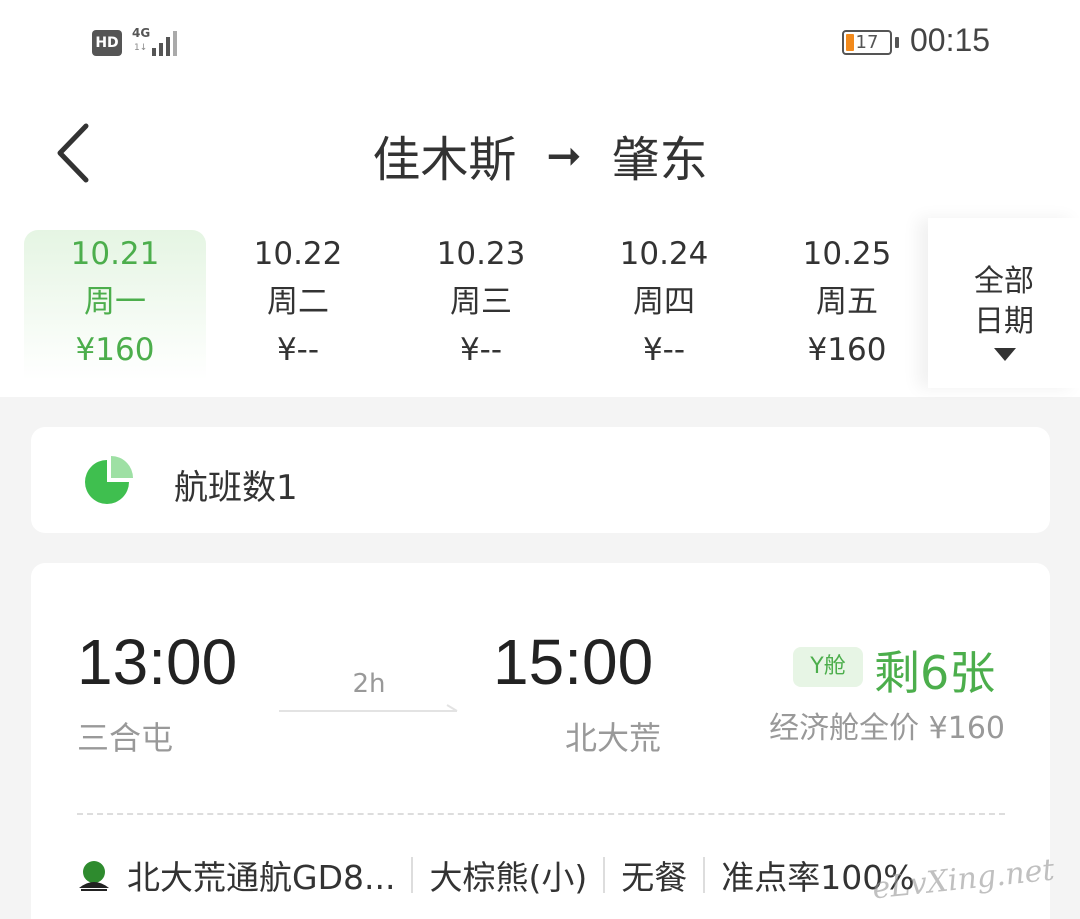 Image resolution: width=1080 pixels, height=919 pixels. Describe the element at coordinates (847, 302) in the screenshot. I see `weekday-label: 周五` at that location.